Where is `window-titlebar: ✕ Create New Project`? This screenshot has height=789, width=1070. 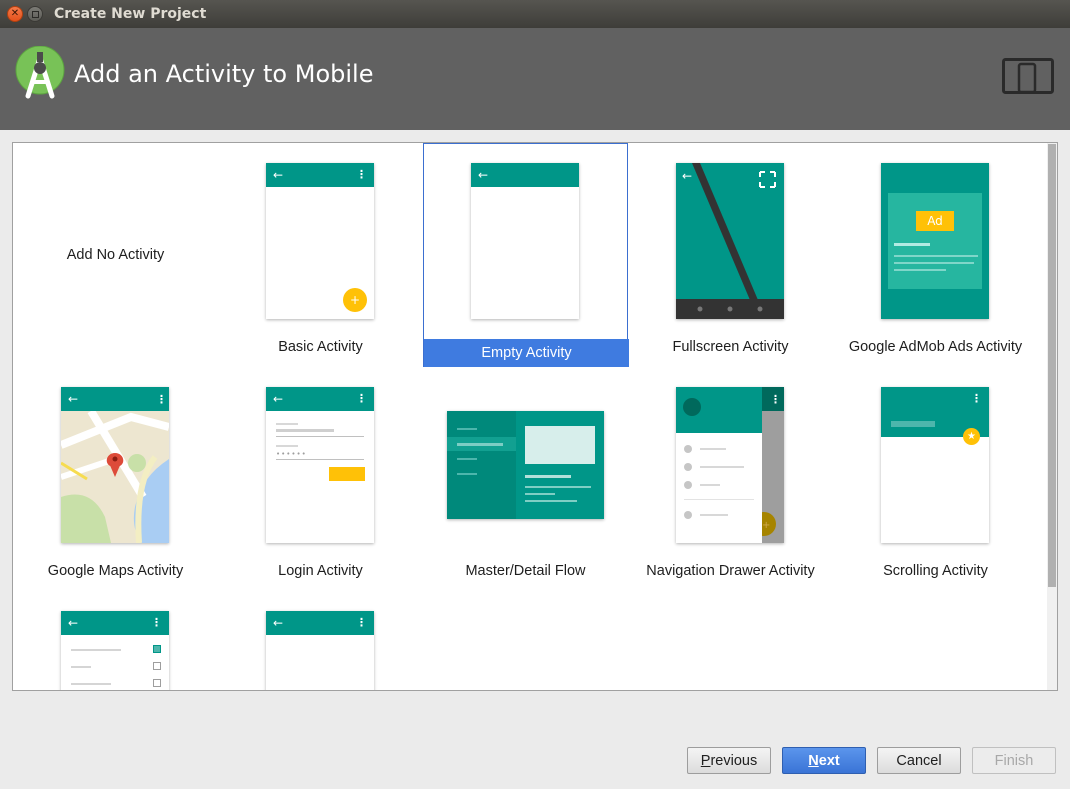
window-titlebar: ✕ Create New Project is located at coordinates (535, 14).